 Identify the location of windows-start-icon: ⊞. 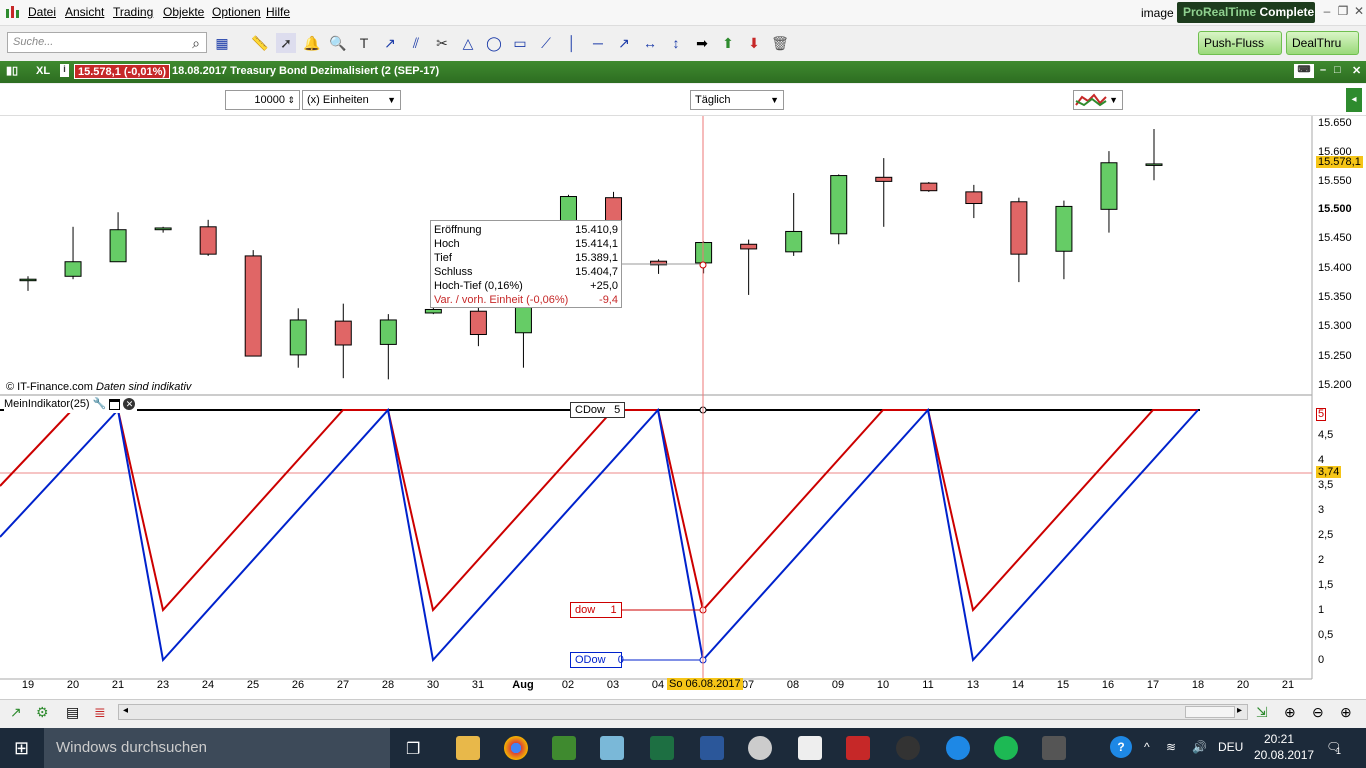
(21, 748).